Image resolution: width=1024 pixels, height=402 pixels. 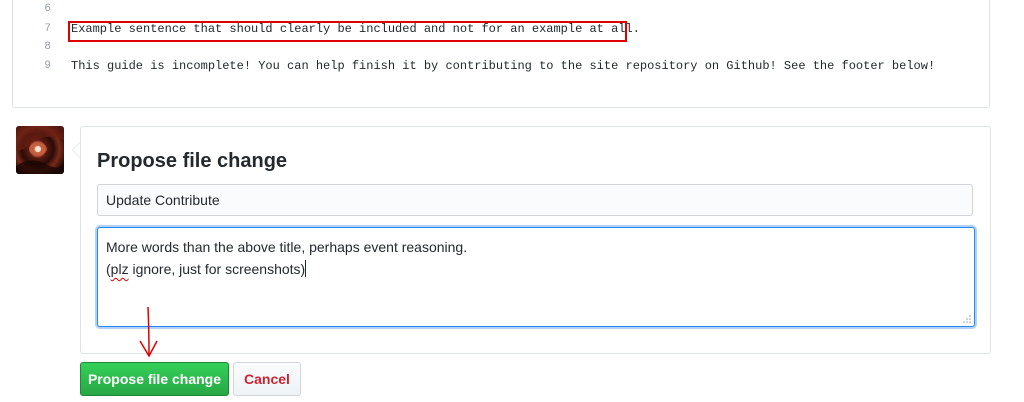 What do you see at coordinates (154, 379) in the screenshot?
I see `propose-file-change-button: Propose file change` at bounding box center [154, 379].